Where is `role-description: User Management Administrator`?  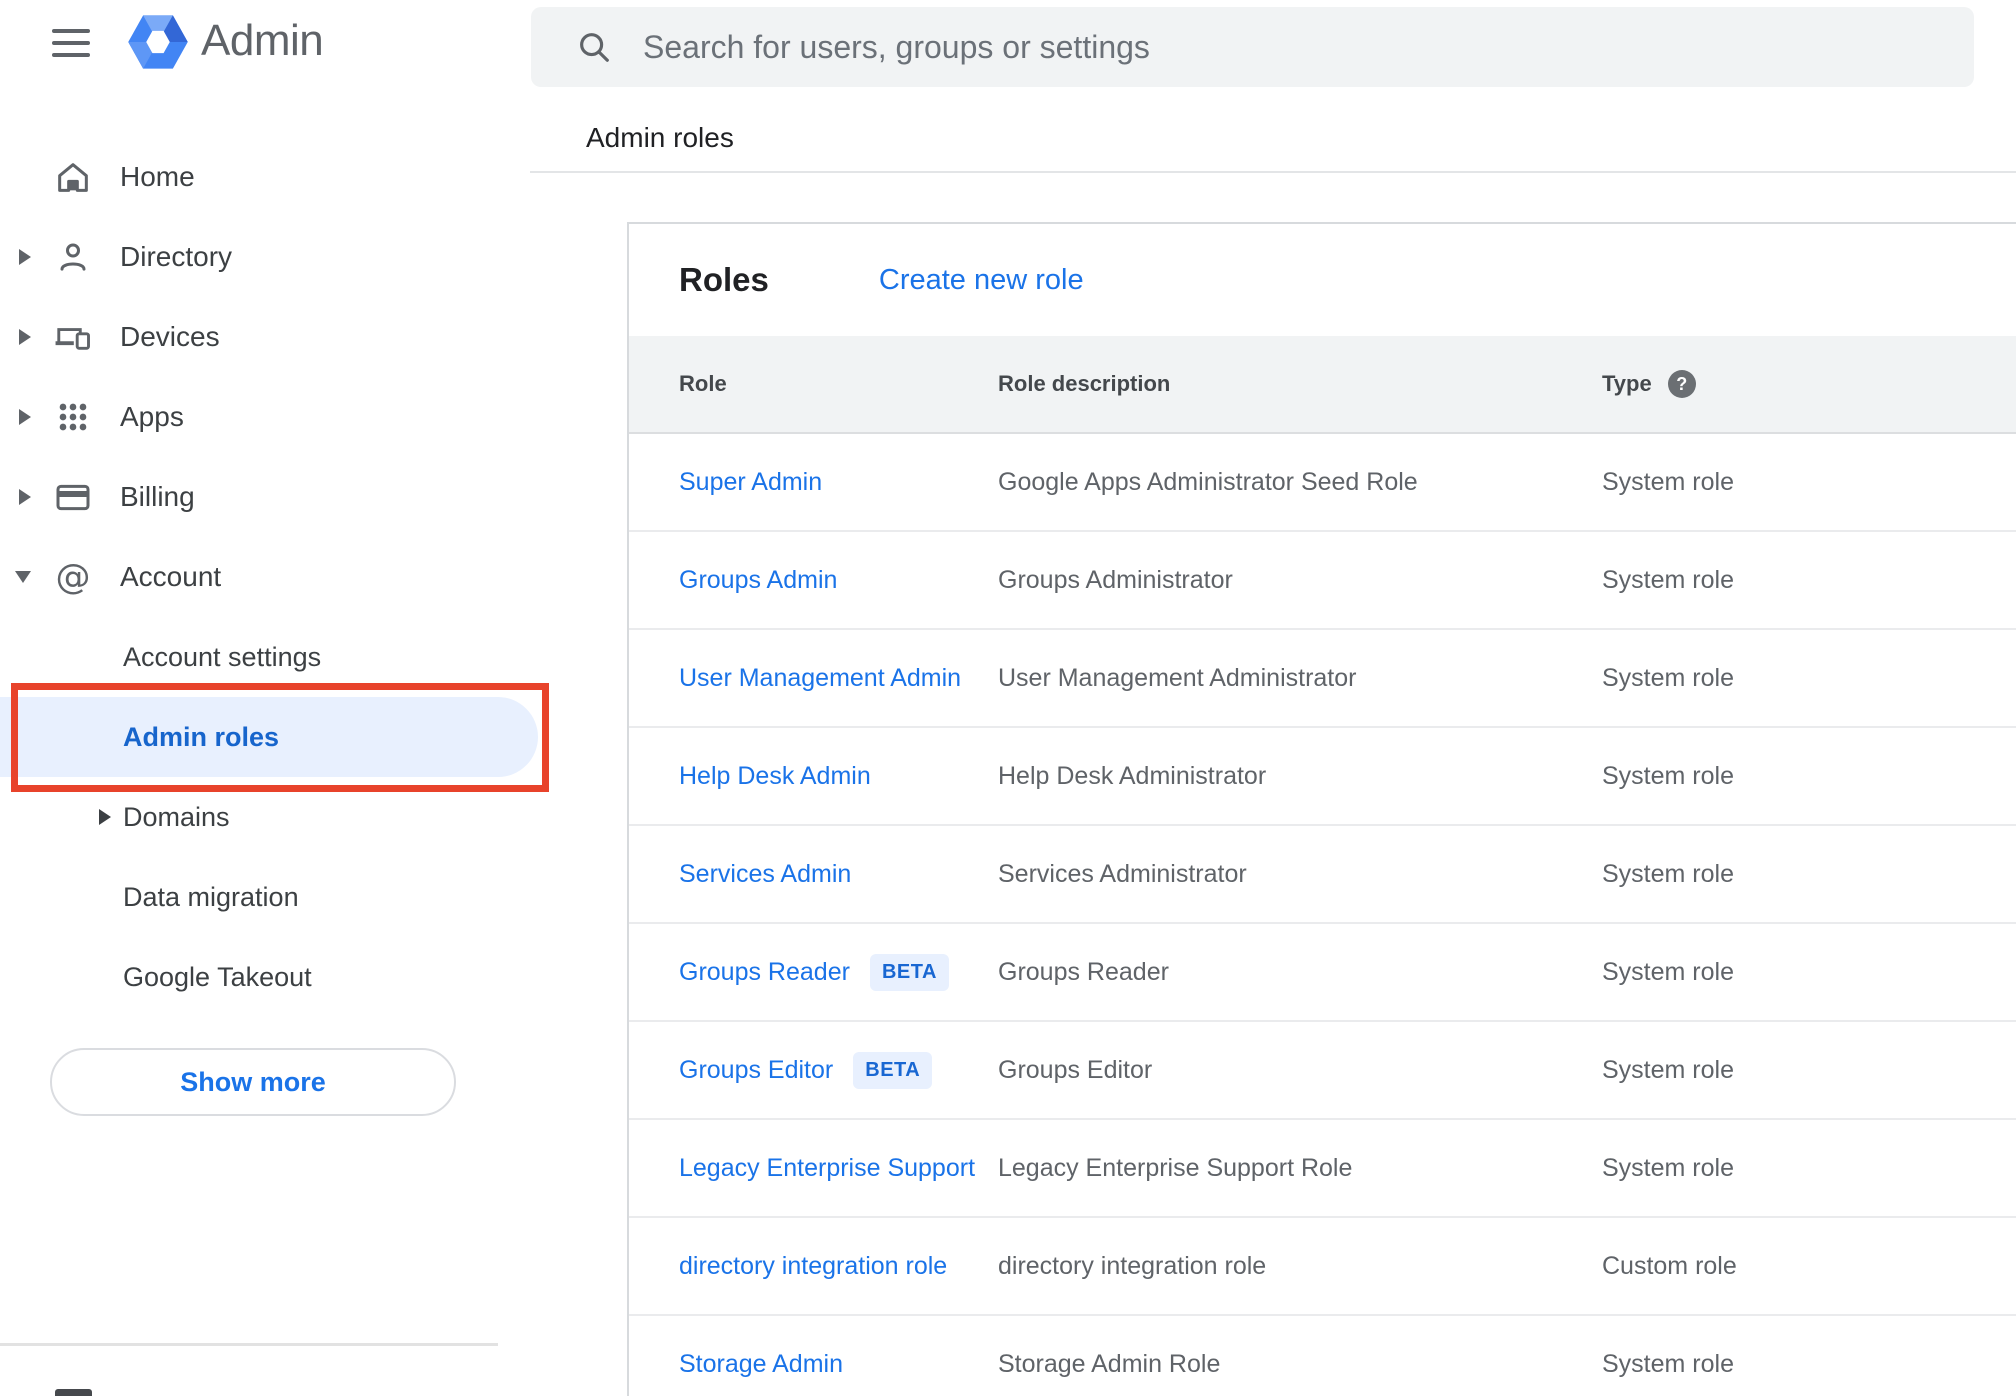
role-description: User Management Administrator is located at coordinates (1177, 677).